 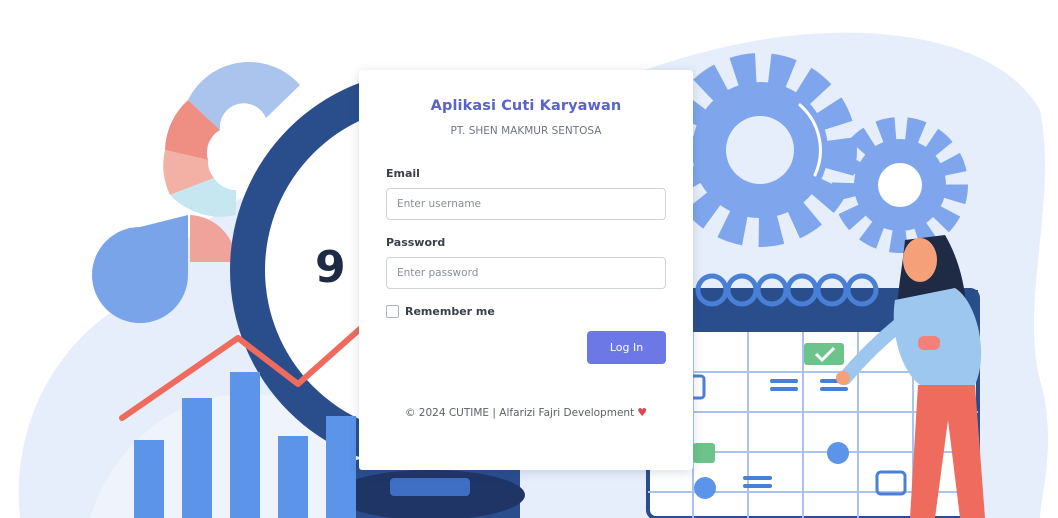 I want to click on clock-digit: 9, so click(x=330, y=267).